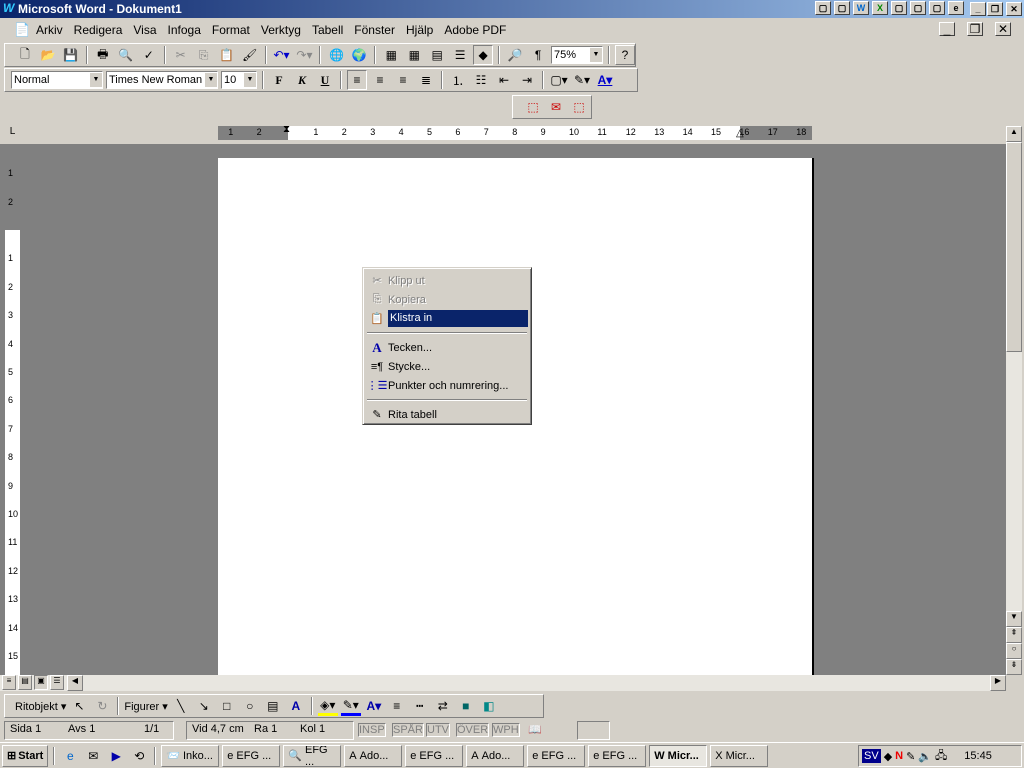  Describe the element at coordinates (70, 756) in the screenshot. I see `ie-quicklaunch-icon: e` at that location.